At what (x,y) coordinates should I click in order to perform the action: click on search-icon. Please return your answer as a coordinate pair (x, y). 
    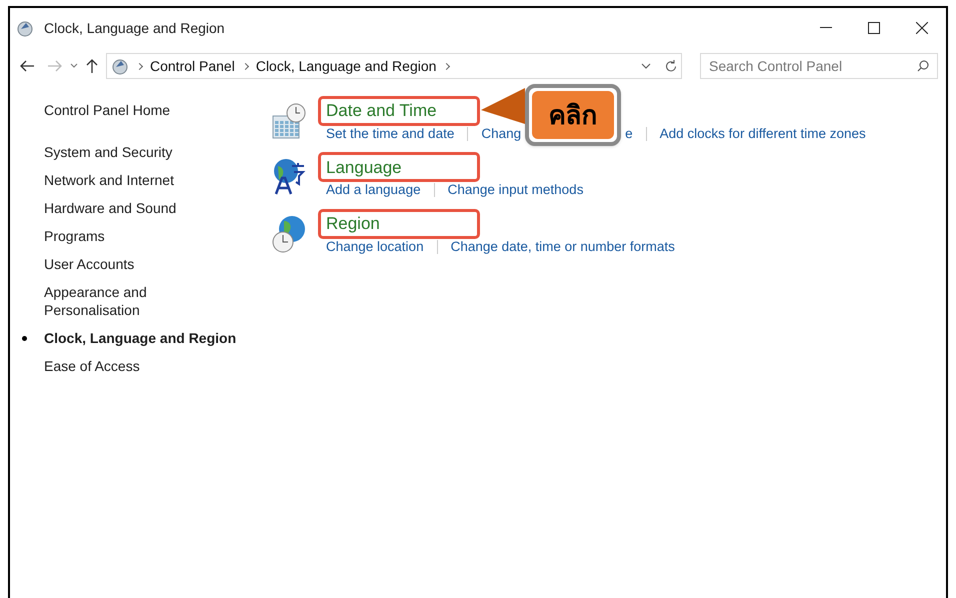
    Looking at the image, I should click on (923, 66).